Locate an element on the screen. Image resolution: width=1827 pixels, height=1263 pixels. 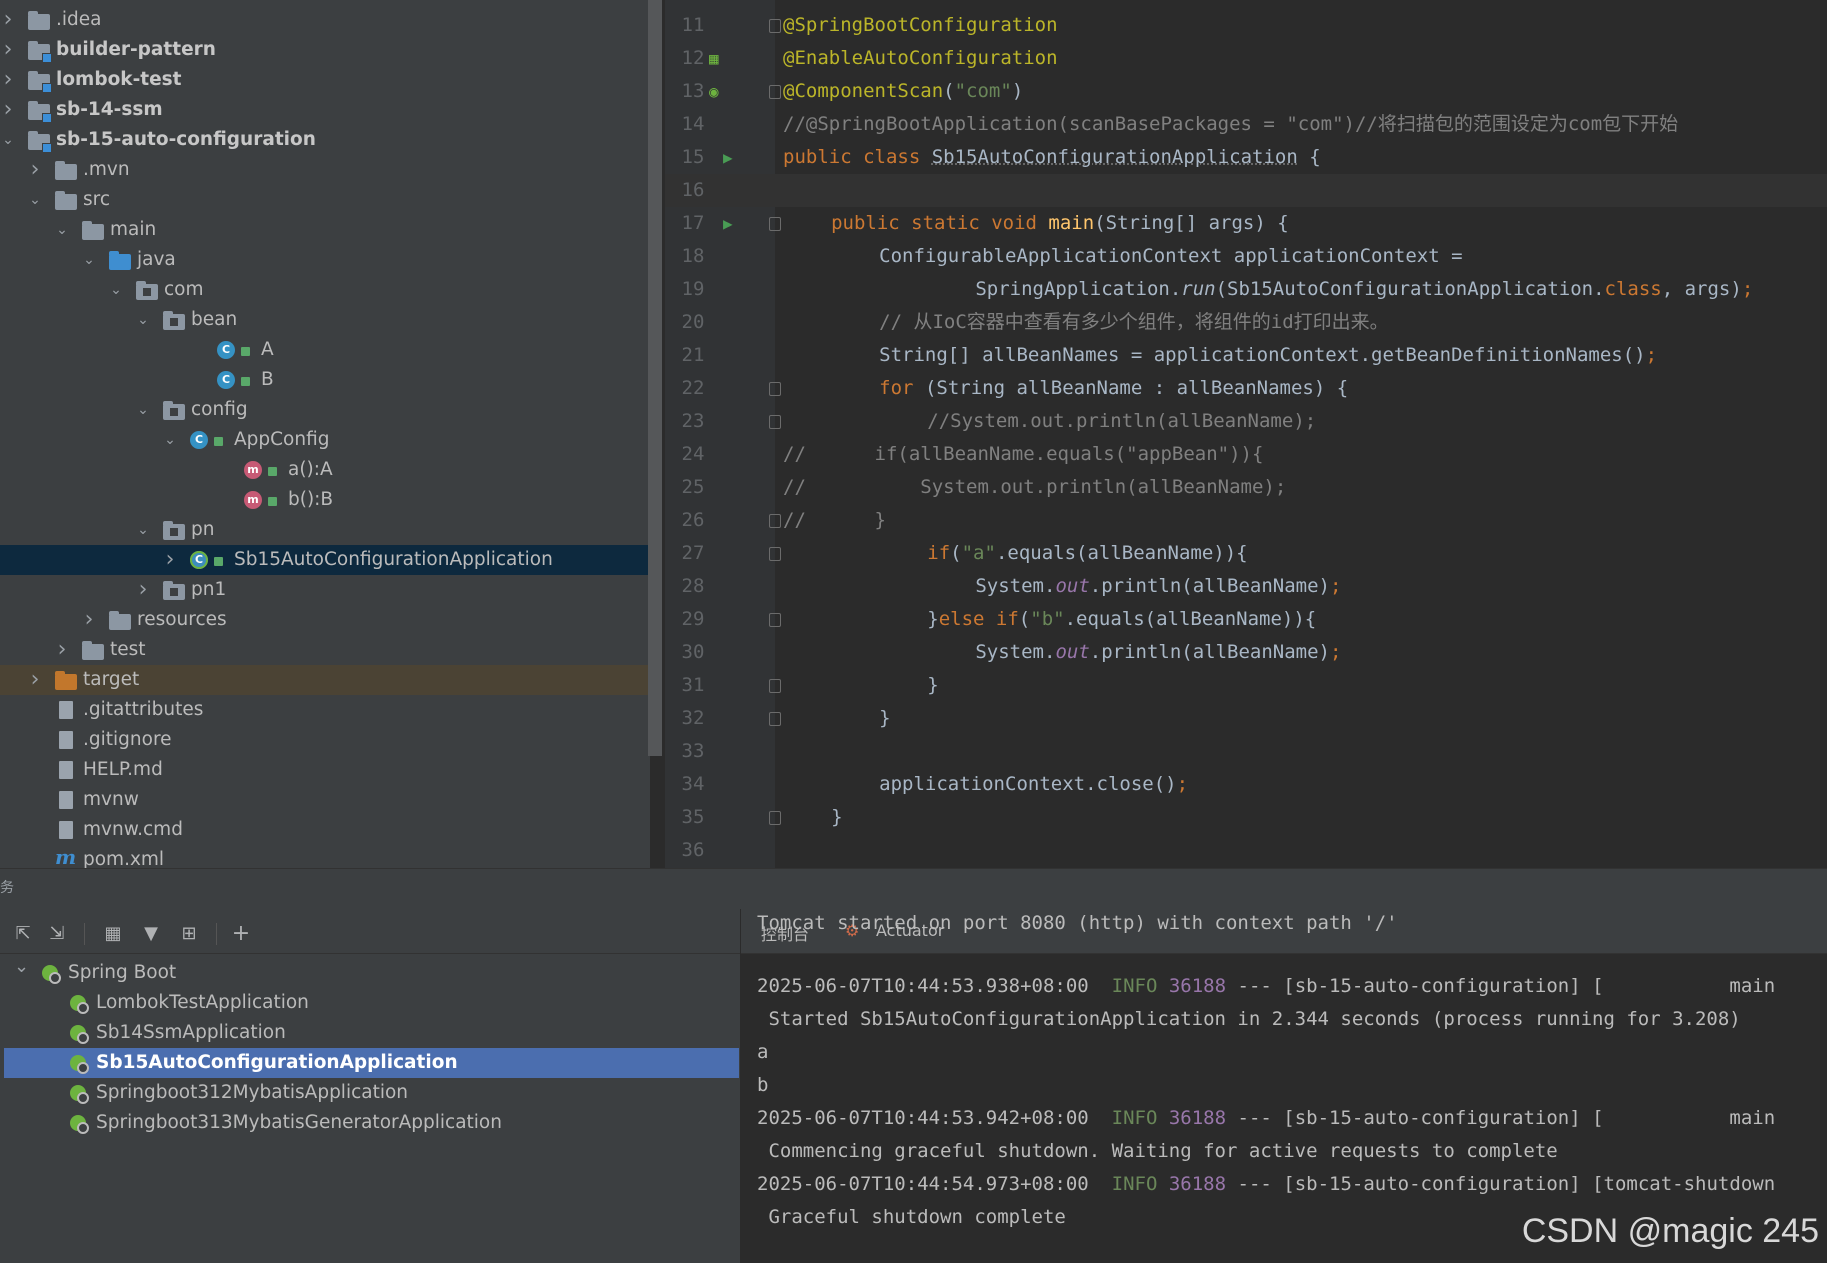
console-line: b is located at coordinates (762, 1085).